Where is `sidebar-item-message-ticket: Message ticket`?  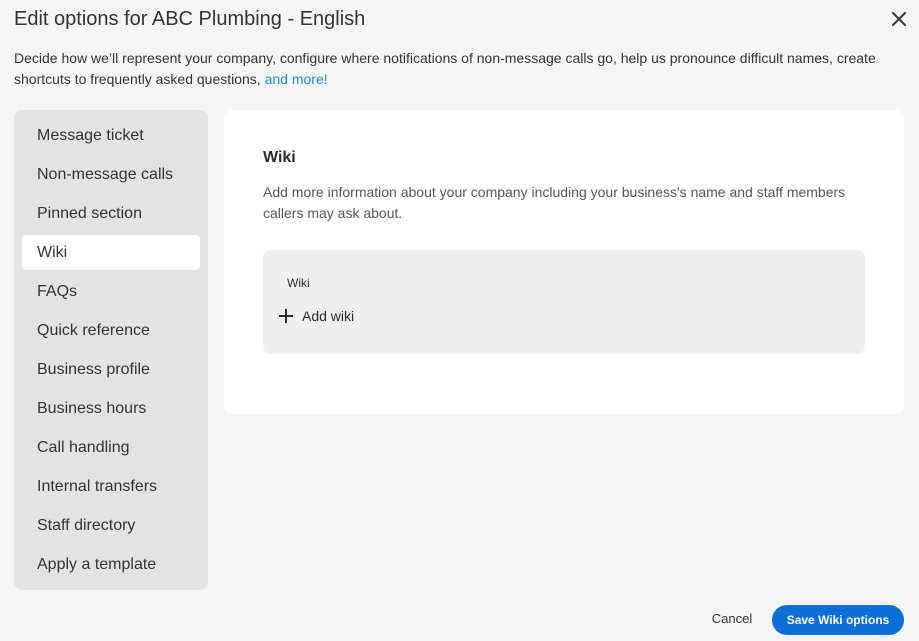 sidebar-item-message-ticket: Message ticket is located at coordinates (111, 135).